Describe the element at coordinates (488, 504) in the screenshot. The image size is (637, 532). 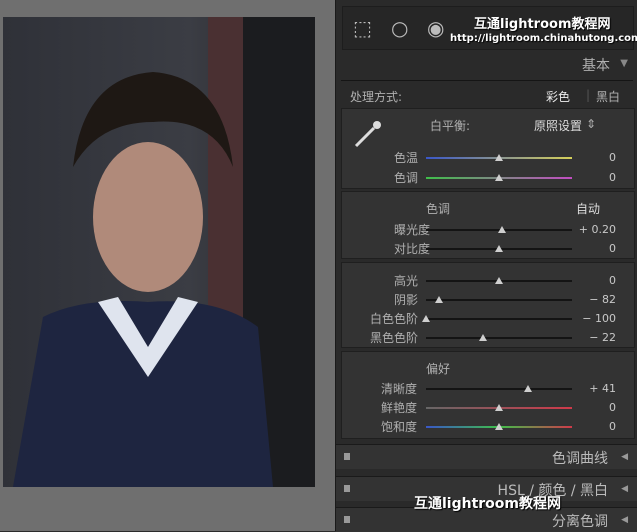
I see `wechat-watermark: 互通lightroom教程网` at that location.